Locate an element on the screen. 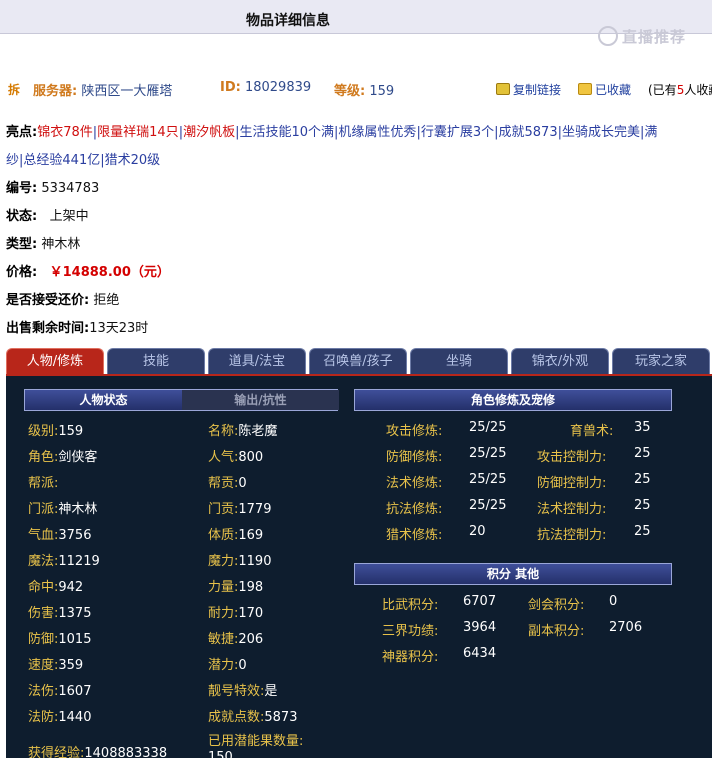 The width and height of the screenshot is (712, 758). stat-key: 力量: is located at coordinates (223, 587).